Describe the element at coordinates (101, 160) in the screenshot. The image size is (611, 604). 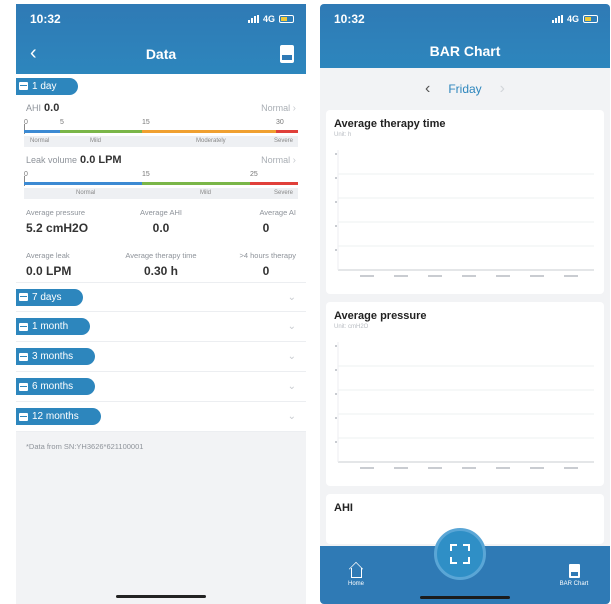
I see `leak-value: 0.0 LPM` at that location.